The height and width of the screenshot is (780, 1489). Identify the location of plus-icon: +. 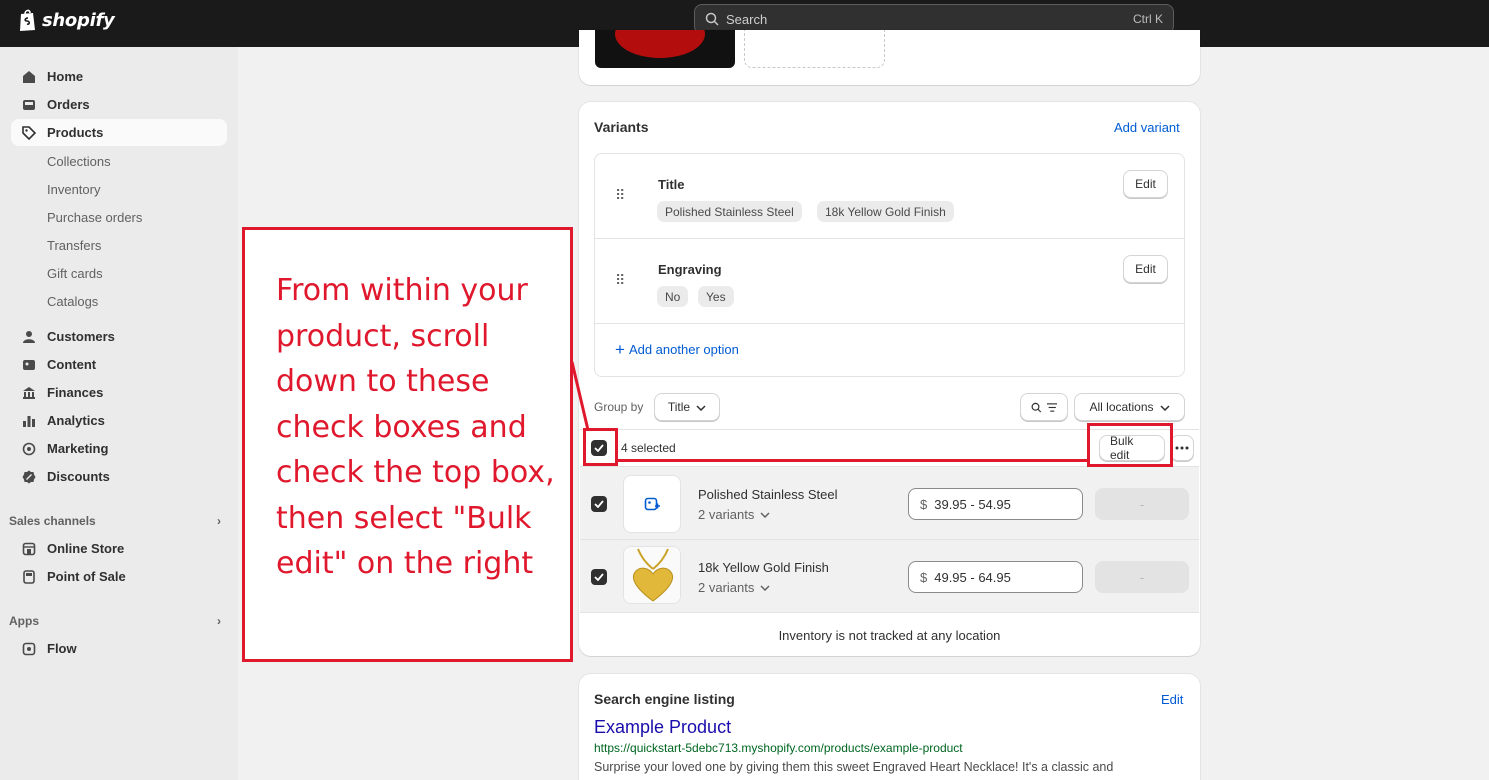
(620, 349).